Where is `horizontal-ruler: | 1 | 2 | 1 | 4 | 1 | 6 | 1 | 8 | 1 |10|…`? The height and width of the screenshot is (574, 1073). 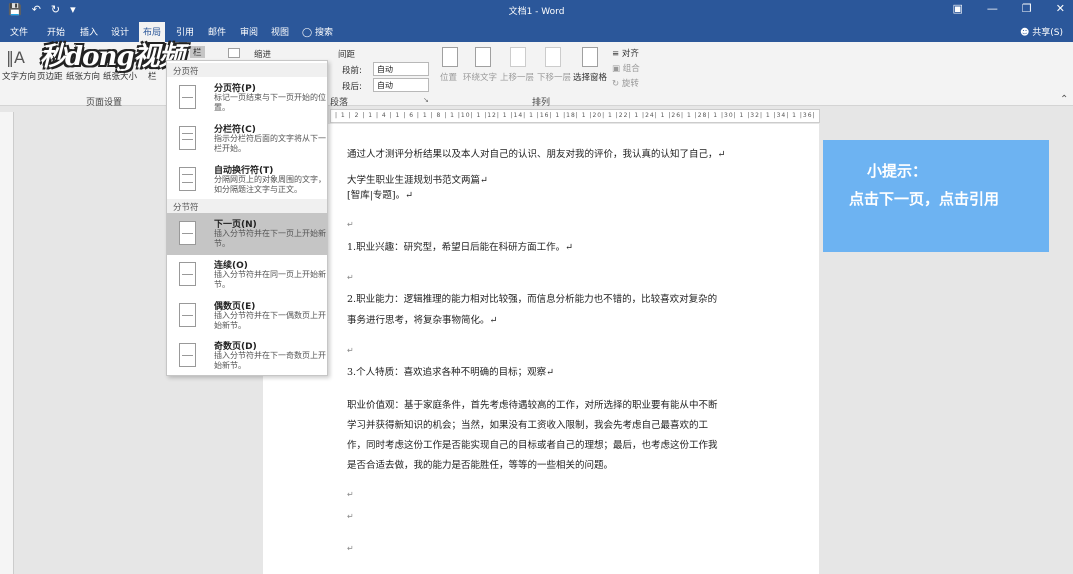 horizontal-ruler: | 1 | 2 | 1 | 4 | 1 | 6 | 1 | 8 | 1 |10|… is located at coordinates (575, 116).